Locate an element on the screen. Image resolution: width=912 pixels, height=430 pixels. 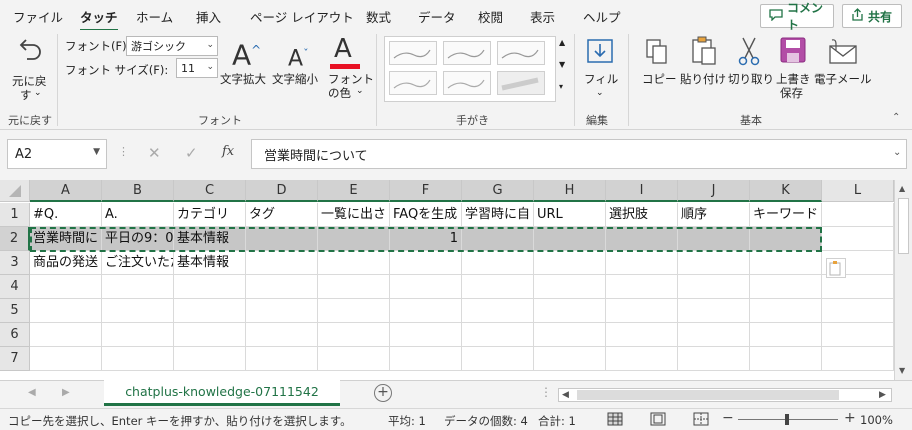
cell-h2 is located at coordinates (570, 239).